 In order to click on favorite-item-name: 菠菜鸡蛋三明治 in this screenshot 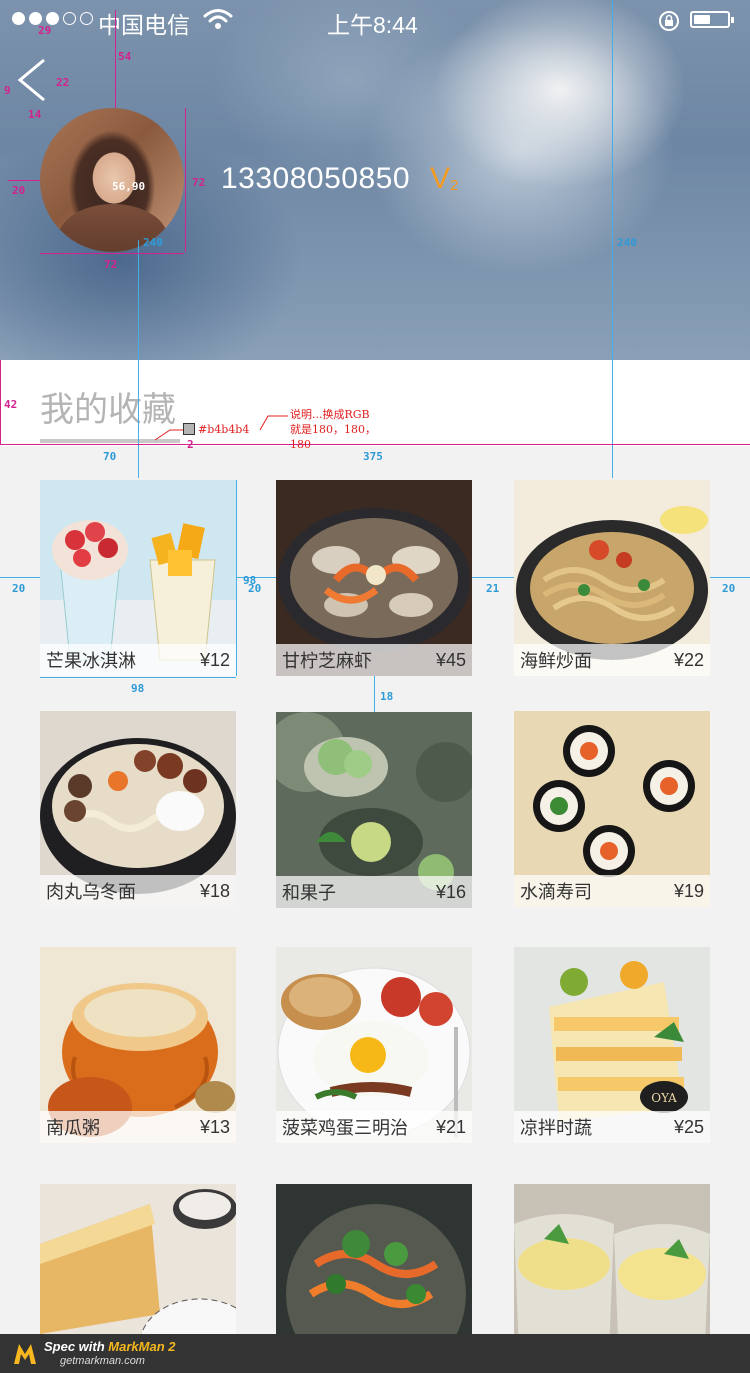, I will do `click(345, 1128)`.